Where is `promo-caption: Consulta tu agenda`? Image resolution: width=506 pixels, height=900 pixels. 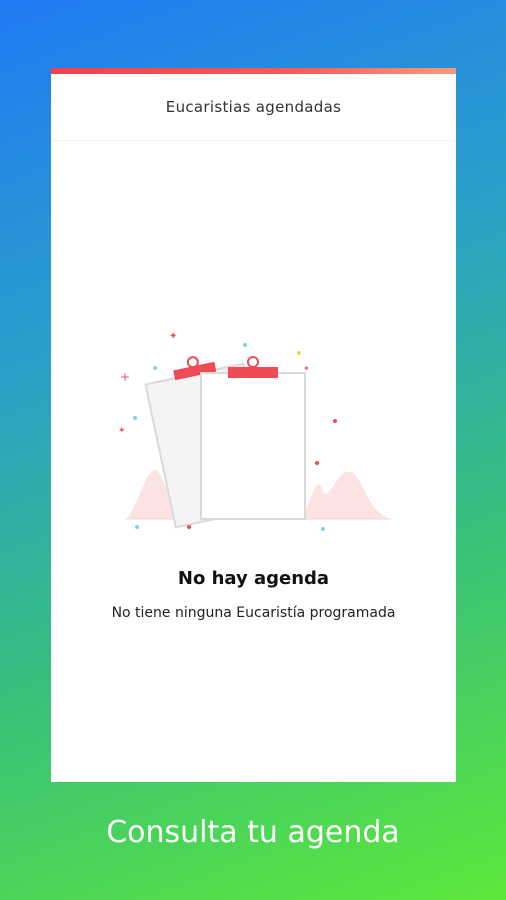 promo-caption: Consulta tu agenda is located at coordinates (253, 832).